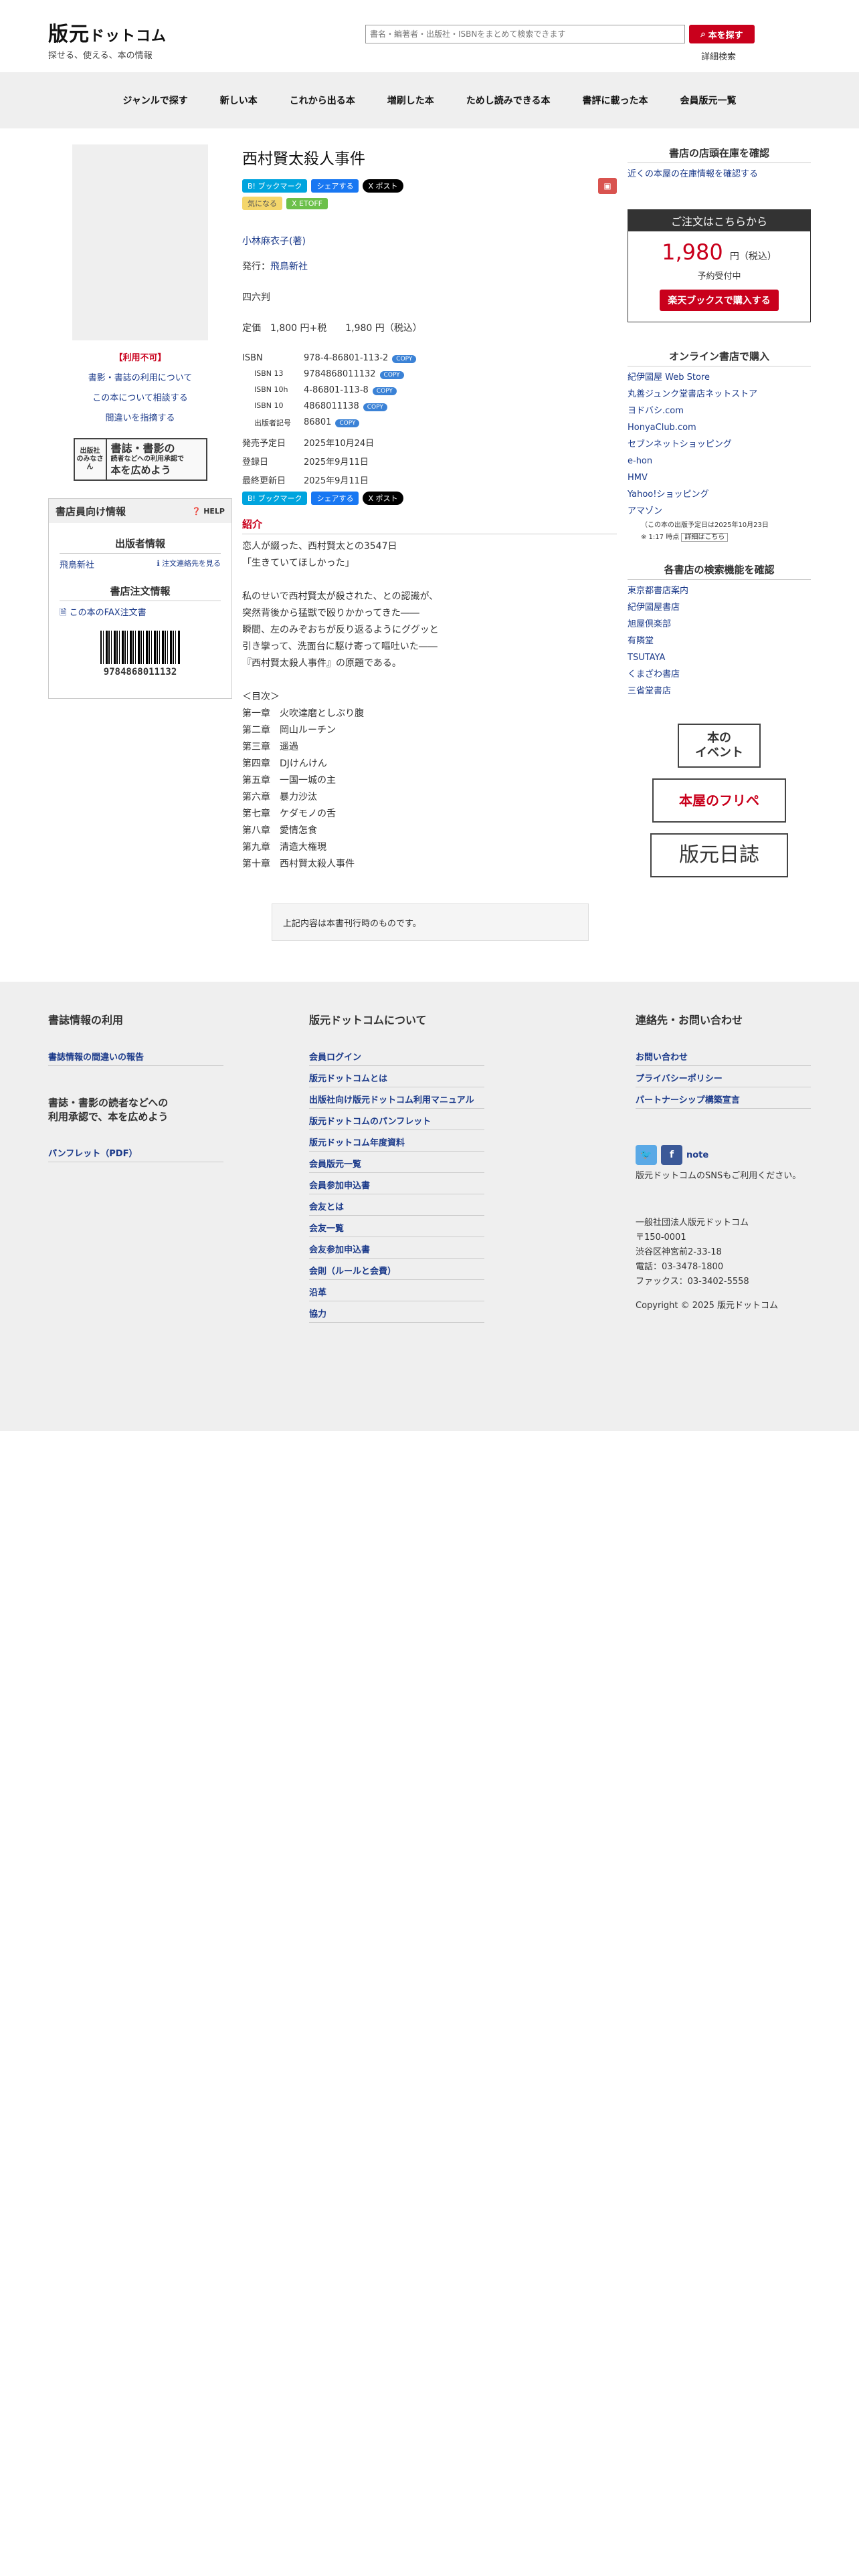 This screenshot has height=2576, width=859. I want to click on etoff-button: X ETOFF, so click(307, 203).